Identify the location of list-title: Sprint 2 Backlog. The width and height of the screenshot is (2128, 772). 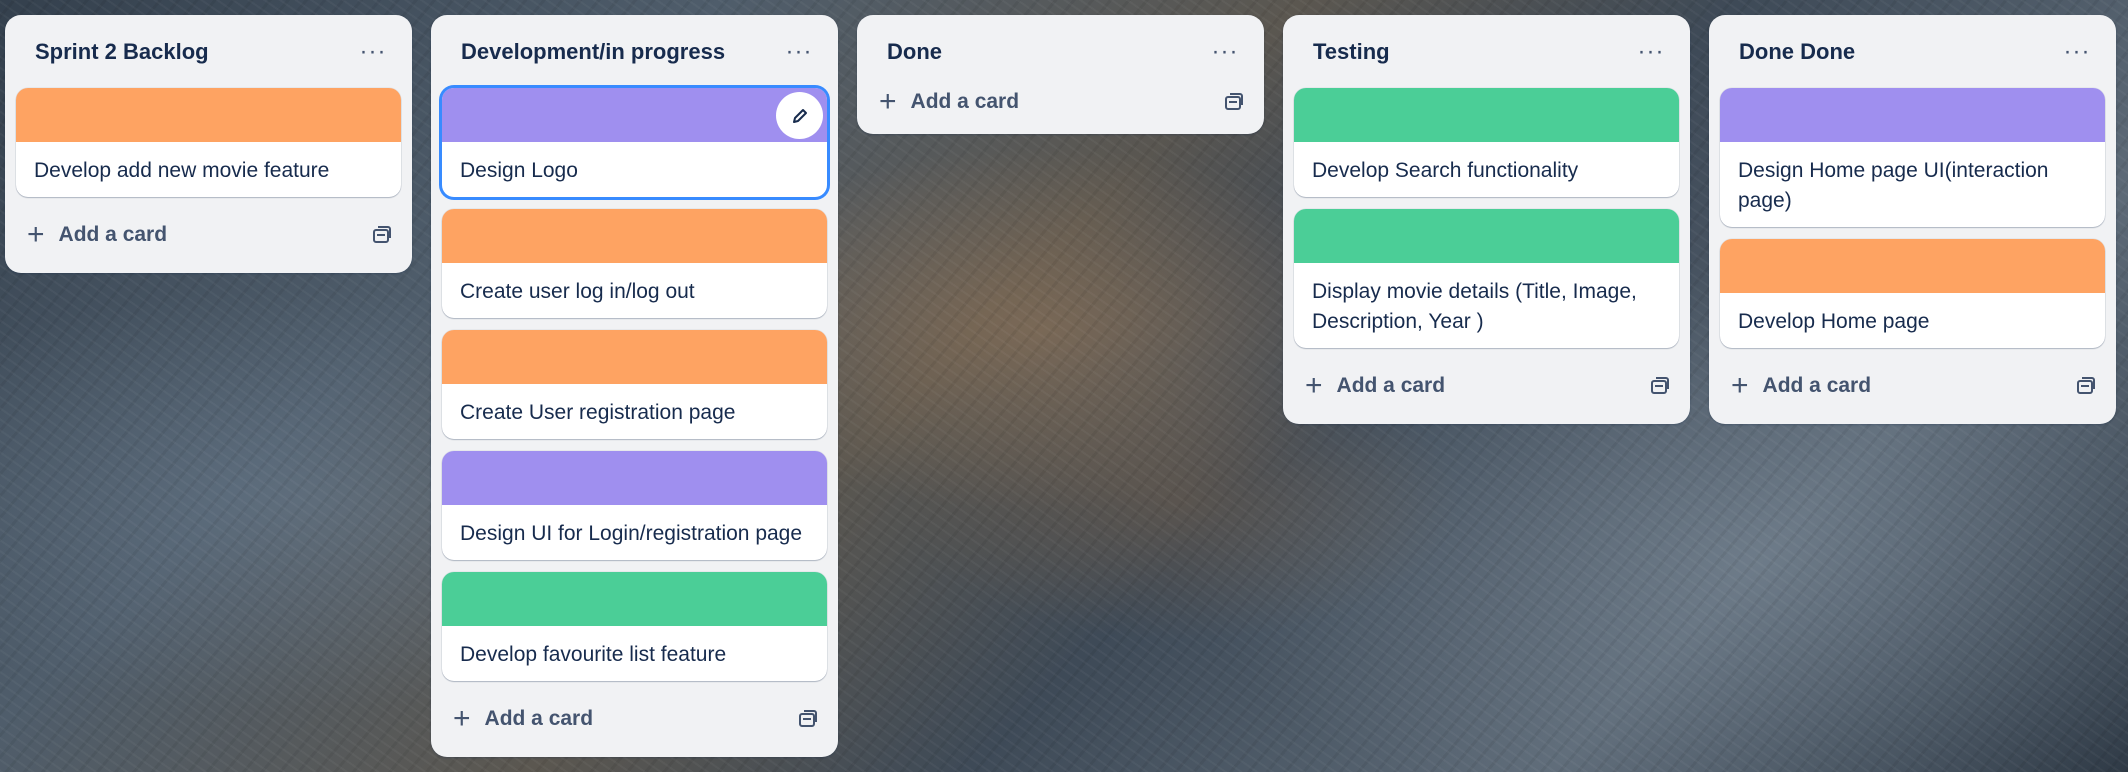
(122, 52).